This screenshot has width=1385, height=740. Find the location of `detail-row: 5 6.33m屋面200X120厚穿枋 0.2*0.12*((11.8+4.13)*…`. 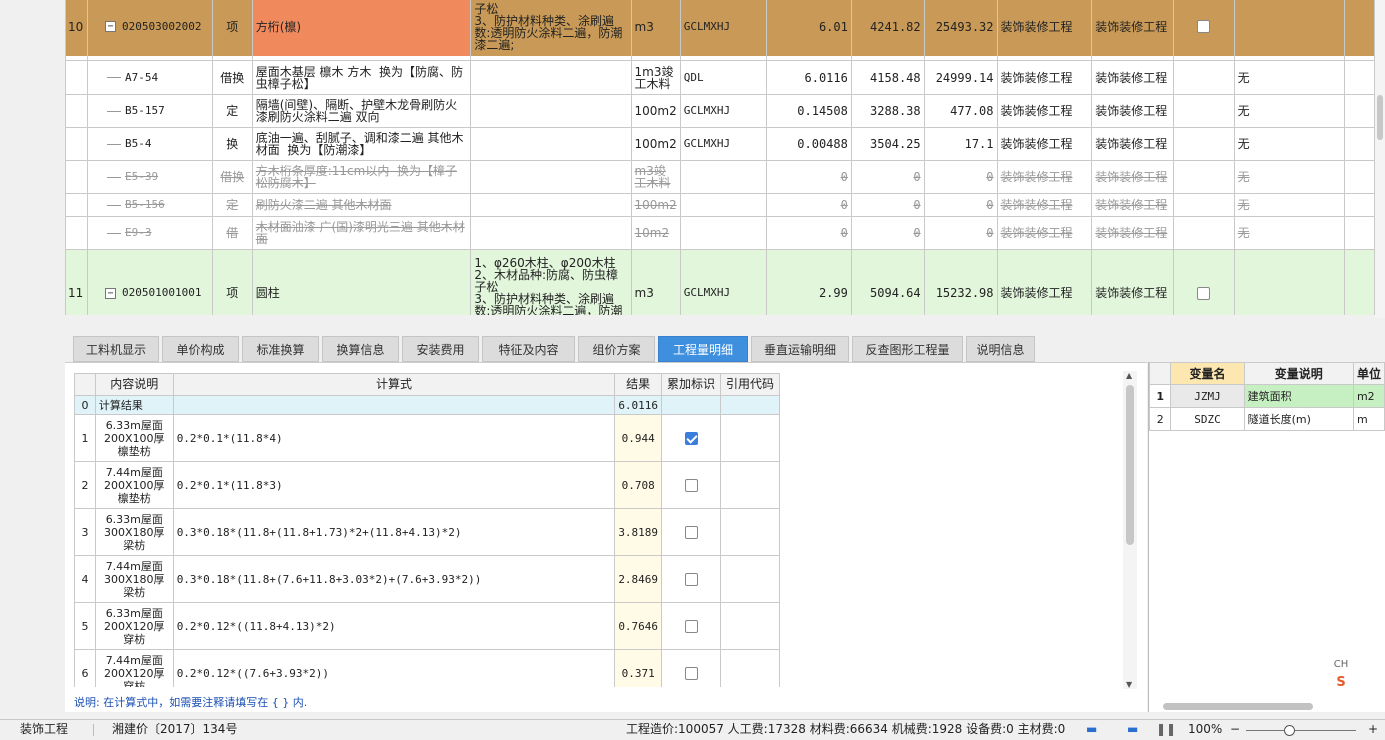

detail-row: 5 6.33m屋面200X120厚穿枋 0.2*0.12*((11.8+4.13)*… is located at coordinates (427, 626).